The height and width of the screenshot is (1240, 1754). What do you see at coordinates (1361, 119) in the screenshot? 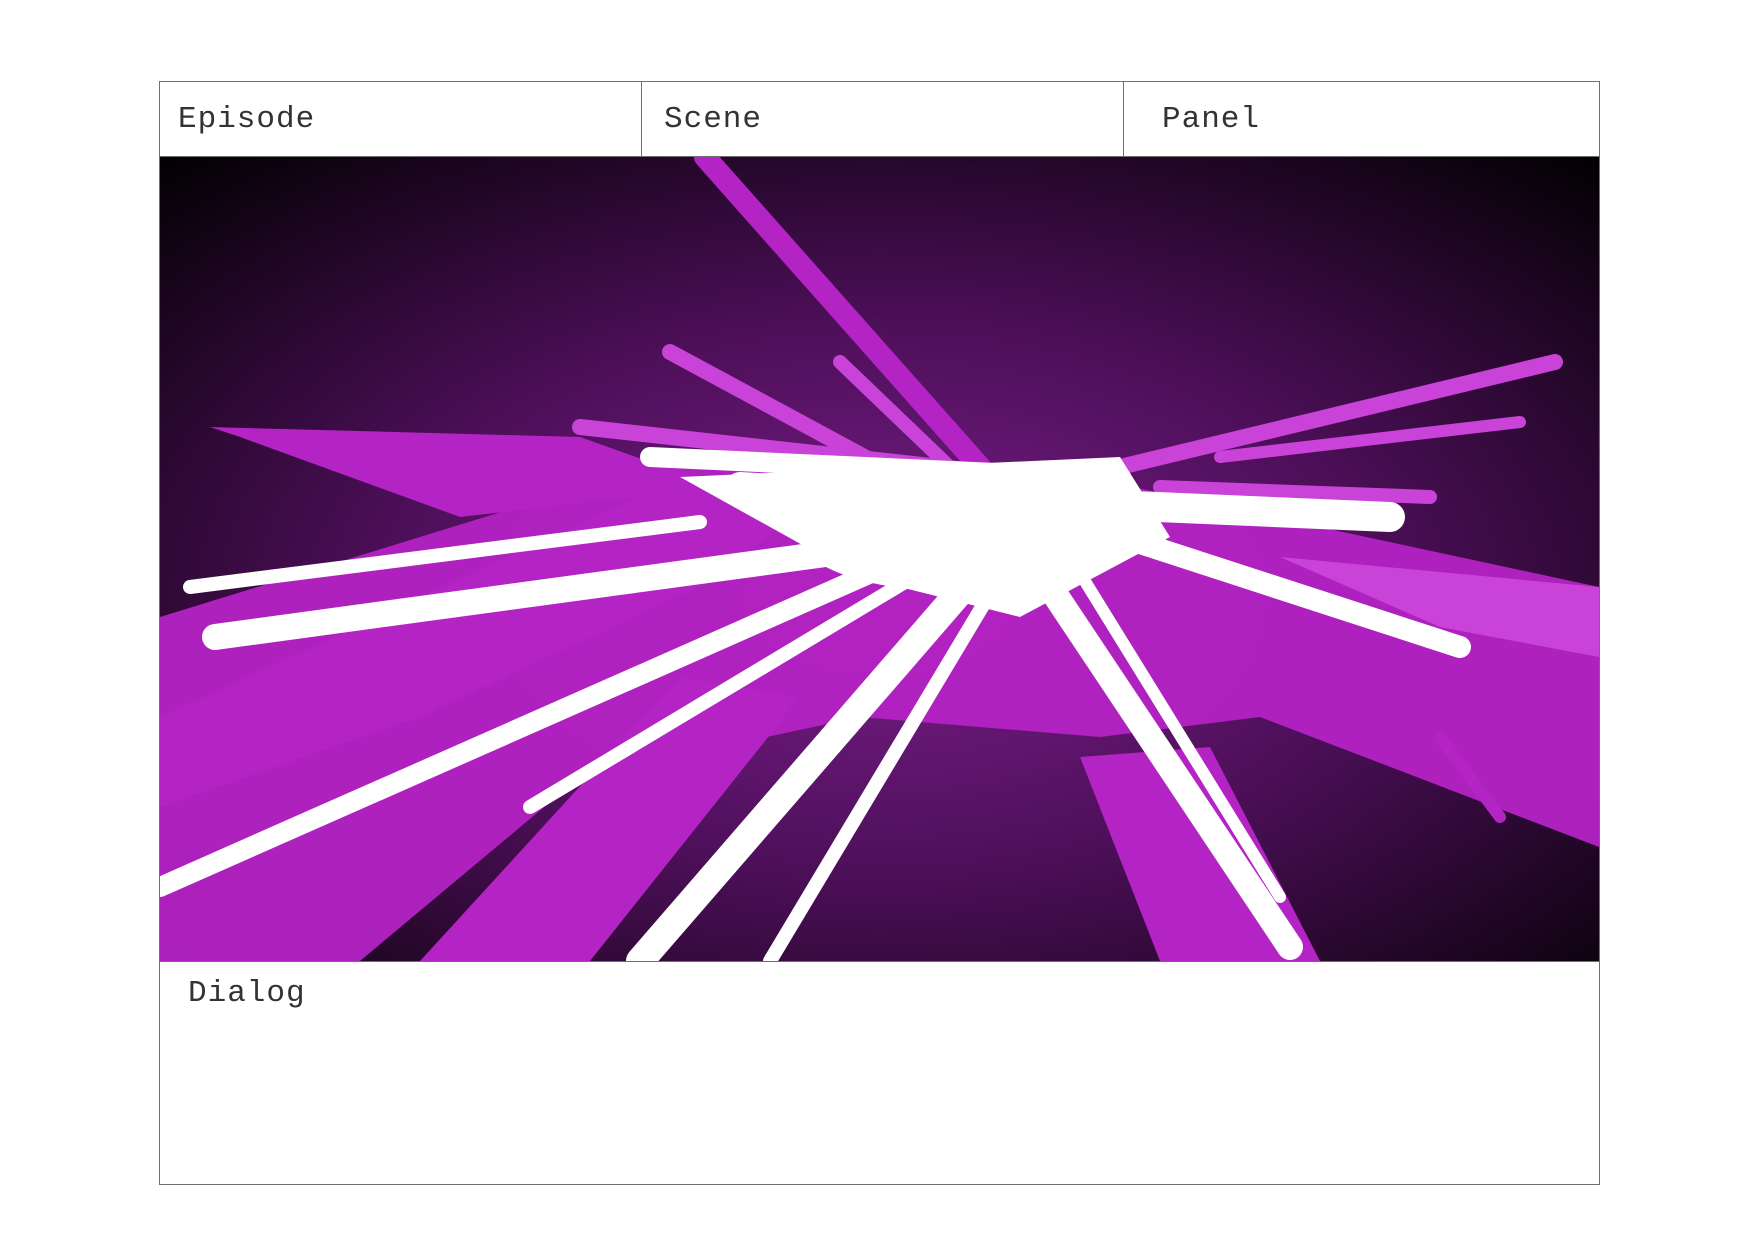
I see `panel-field: Panel` at bounding box center [1361, 119].